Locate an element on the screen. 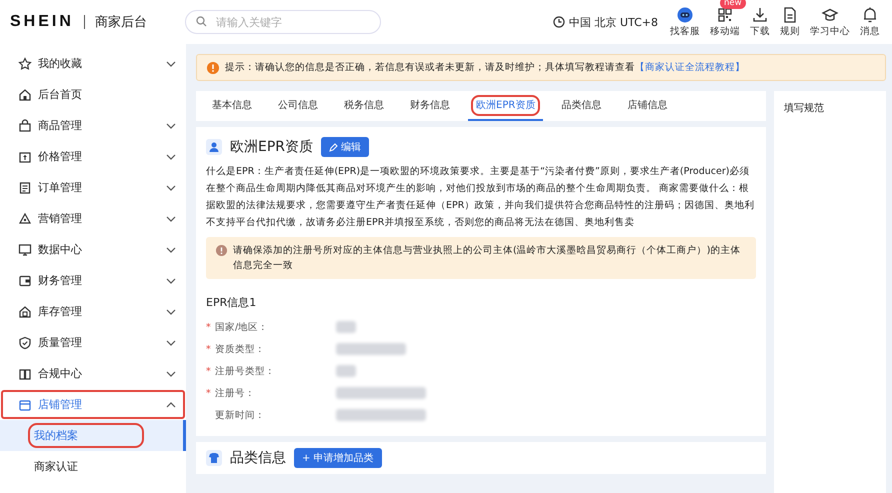 The width and height of the screenshot is (892, 493). tab: 财务信息 is located at coordinates (430, 106).